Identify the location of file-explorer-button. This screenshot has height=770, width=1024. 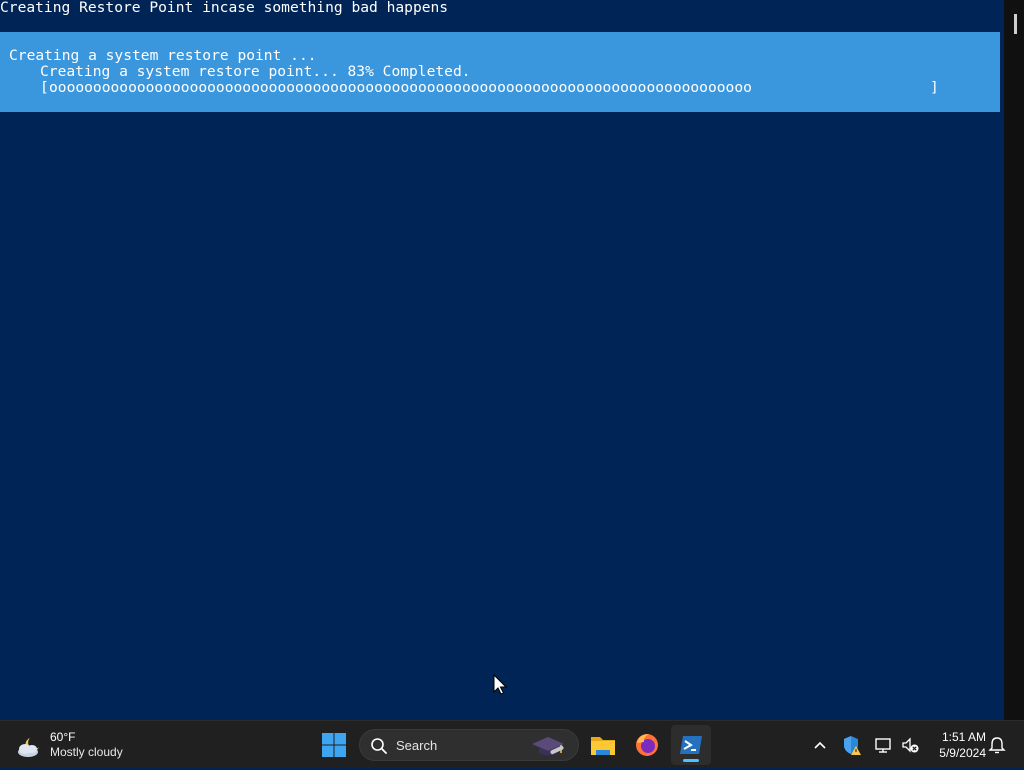
(603, 745).